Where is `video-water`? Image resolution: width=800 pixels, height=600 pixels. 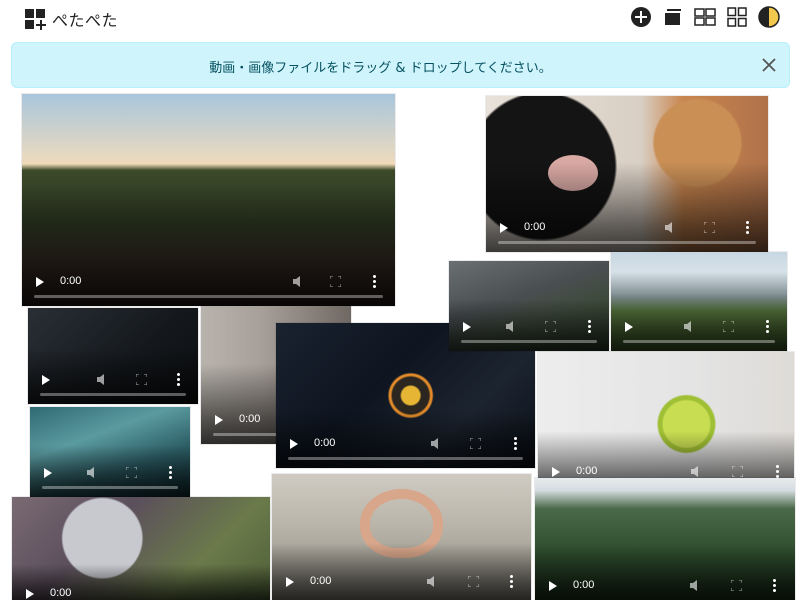 video-water is located at coordinates (110, 452).